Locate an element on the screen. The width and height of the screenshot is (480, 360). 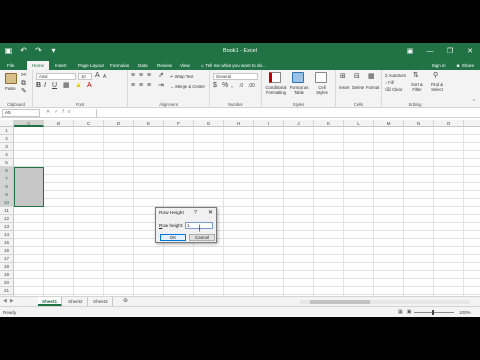
row-header-7: 7 is located at coordinates (7, 179).